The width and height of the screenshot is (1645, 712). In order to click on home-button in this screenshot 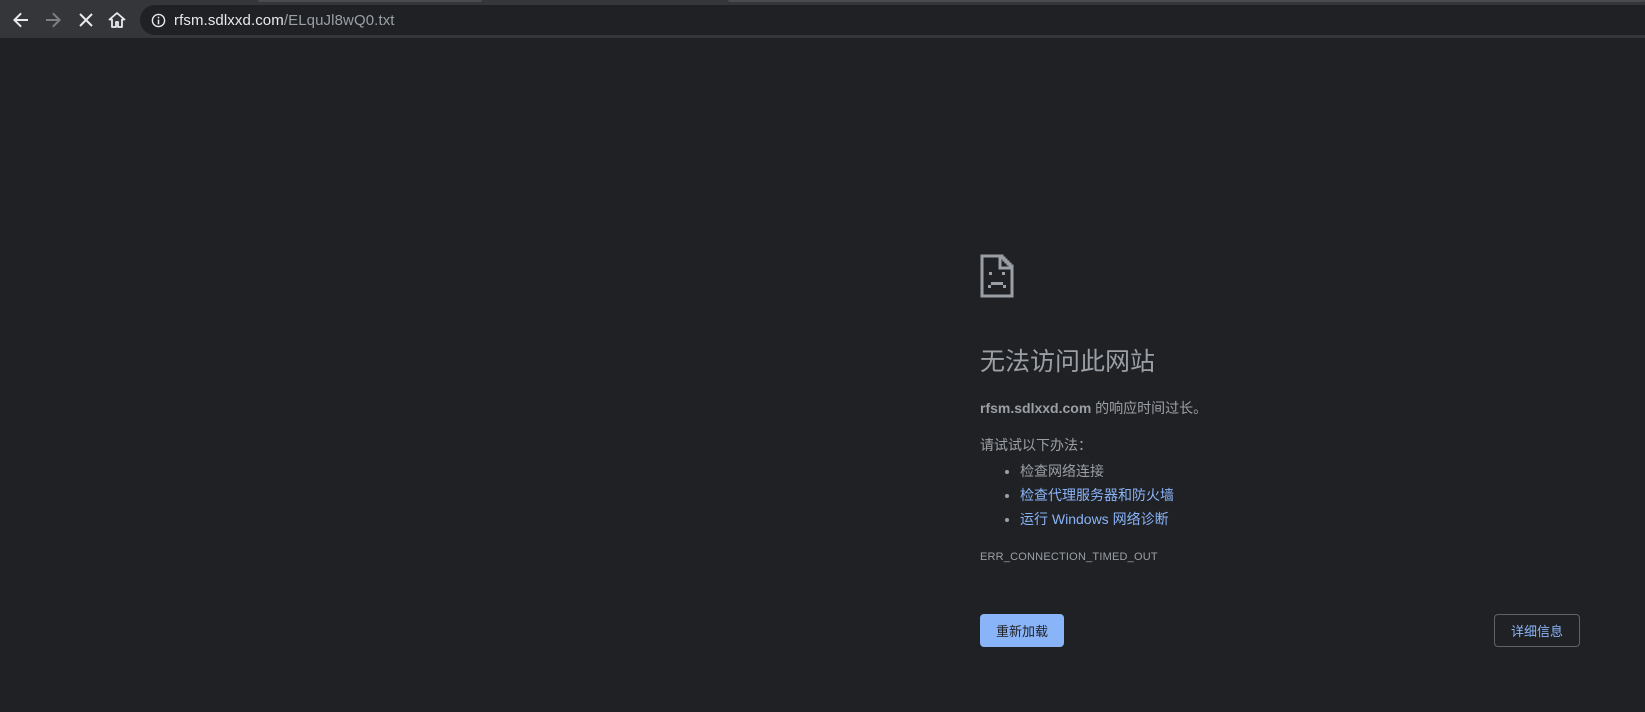, I will do `click(117, 20)`.